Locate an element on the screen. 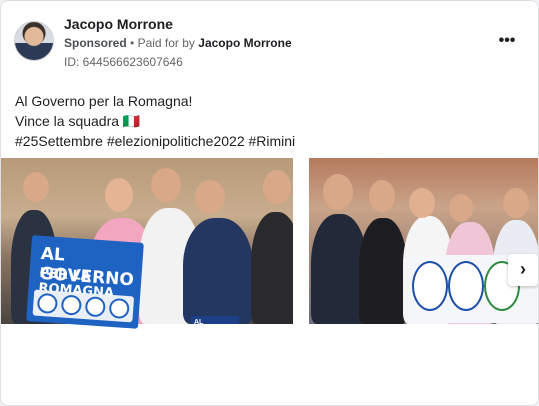 The width and height of the screenshot is (539, 406). author-name: Jacopo Morrone is located at coordinates (118, 24).